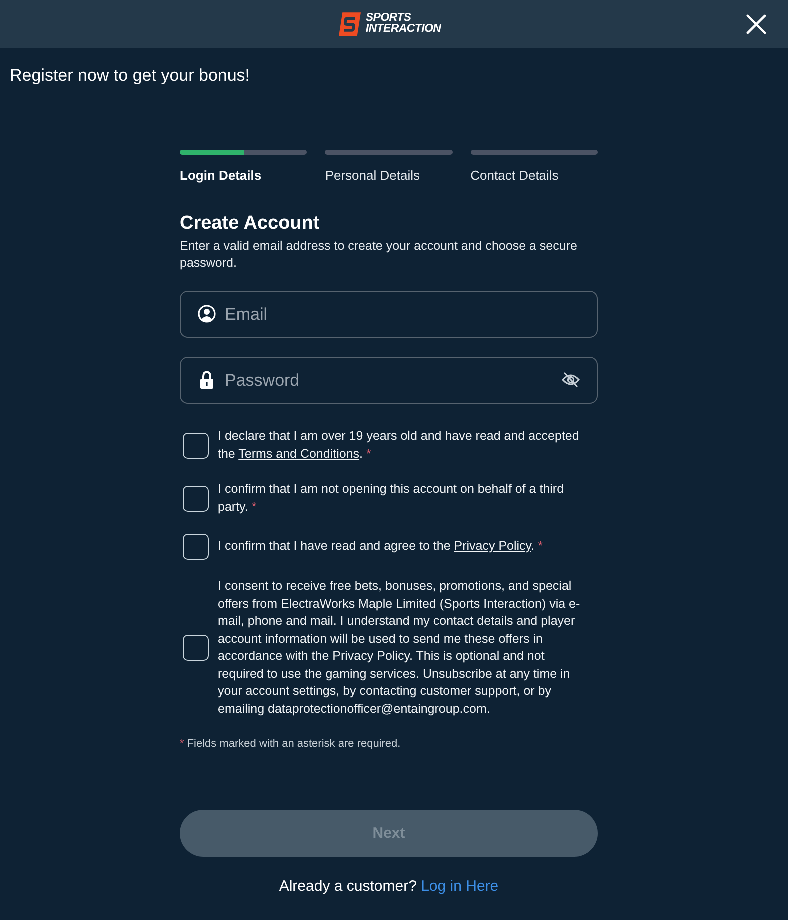 Image resolution: width=788 pixels, height=920 pixels. What do you see at coordinates (493, 546) in the screenshot?
I see `inline-link: Privacy Policy` at bounding box center [493, 546].